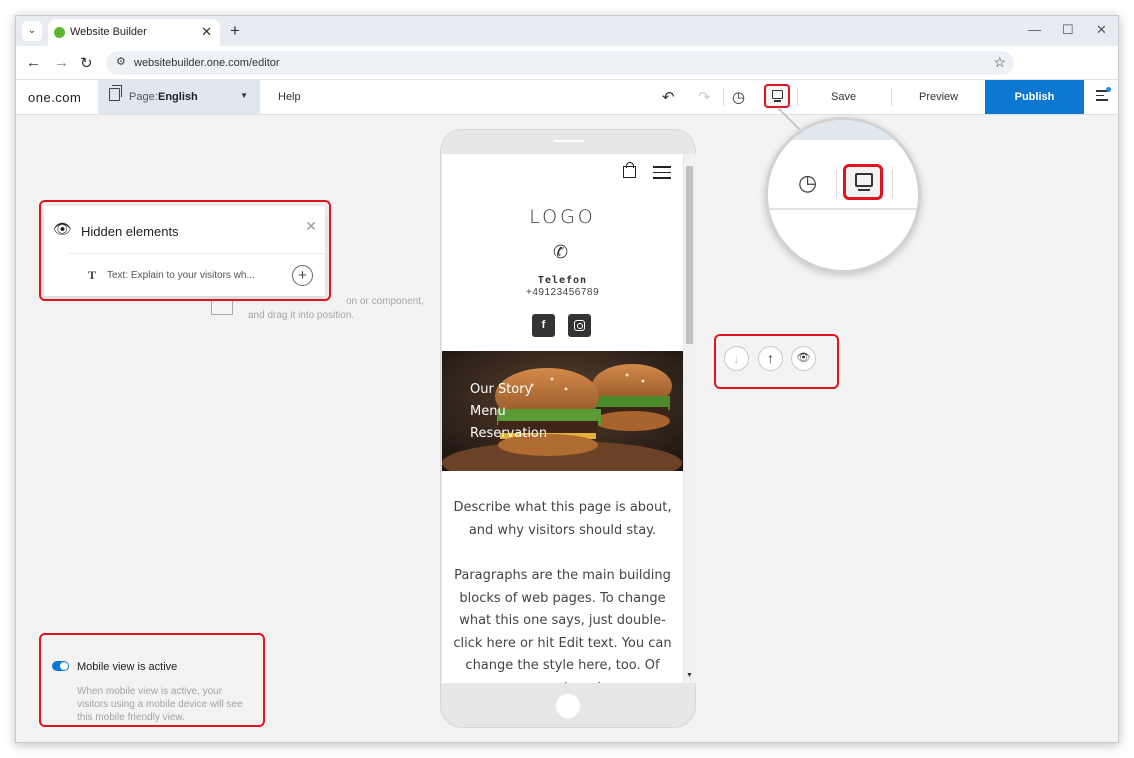 The height and width of the screenshot is (758, 1134). Describe the element at coordinates (560, 63) in the screenshot. I see `address-bar: ⚙ websitebuilder.one.com/editor ☆` at that location.